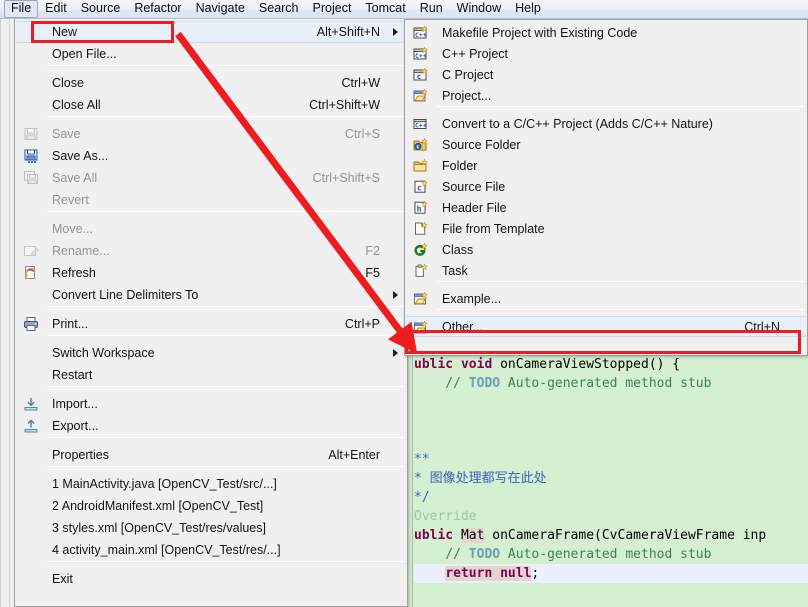 The image size is (808, 607). What do you see at coordinates (372, 251) in the screenshot?
I see `menu-item-accelerator: F2` at bounding box center [372, 251].